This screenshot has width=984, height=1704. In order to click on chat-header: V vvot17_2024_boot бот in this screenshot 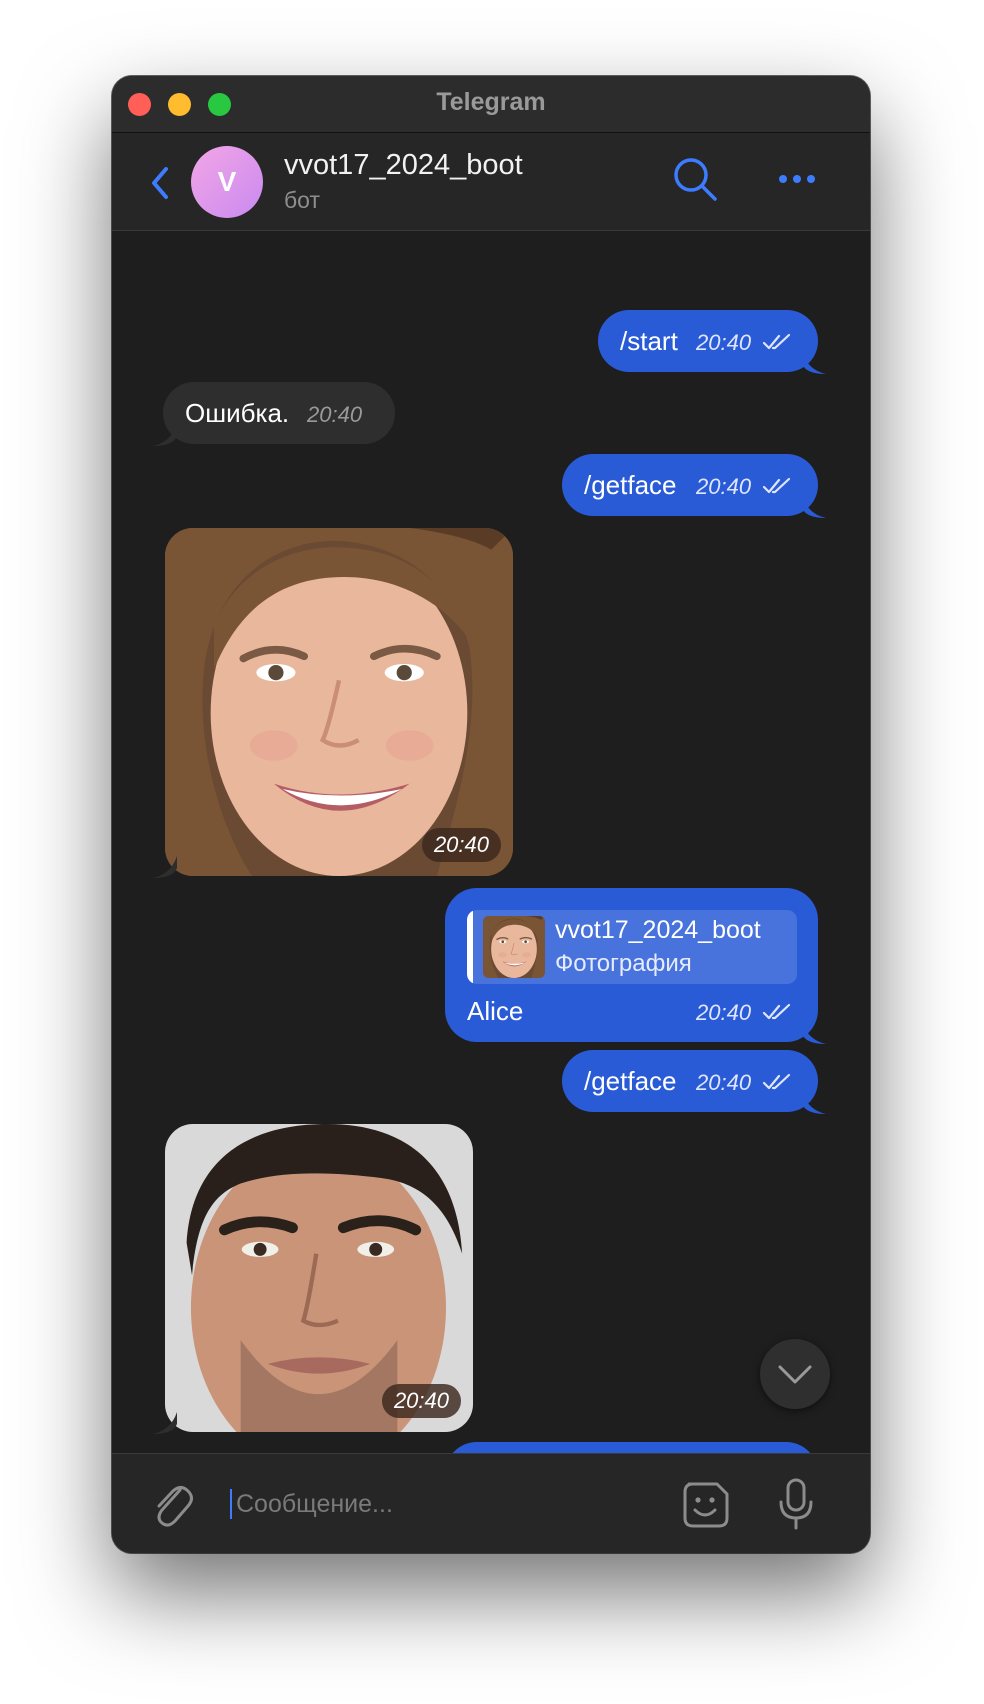, I will do `click(491, 182)`.